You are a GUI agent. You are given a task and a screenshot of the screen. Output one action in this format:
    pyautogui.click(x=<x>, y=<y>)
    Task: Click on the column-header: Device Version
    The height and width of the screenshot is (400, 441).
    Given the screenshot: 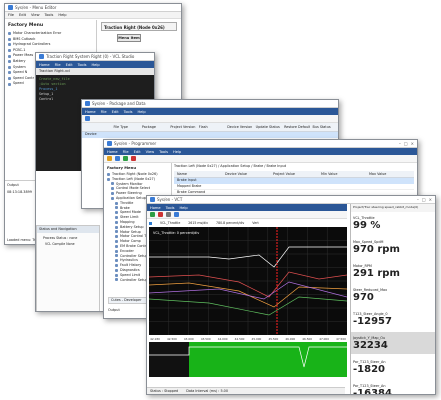 What is the action you would take?
    pyautogui.click(x=240, y=127)
    